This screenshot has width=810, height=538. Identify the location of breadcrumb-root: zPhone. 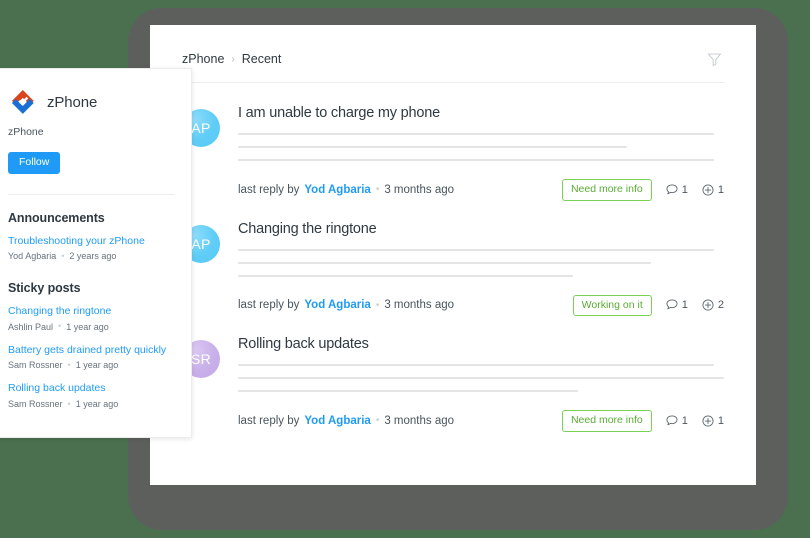
(203, 59).